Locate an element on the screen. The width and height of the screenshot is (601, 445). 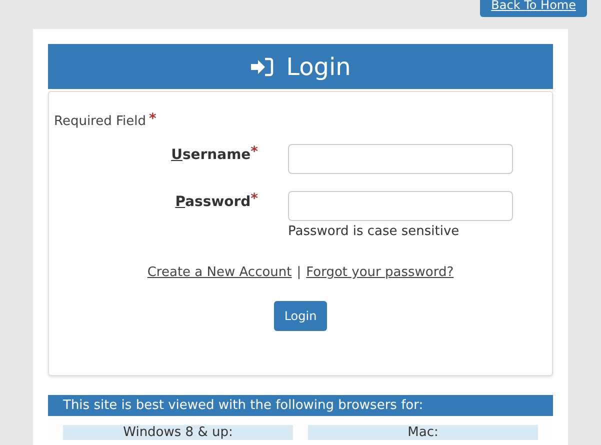
required-note: Required Field is located at coordinates (100, 122).